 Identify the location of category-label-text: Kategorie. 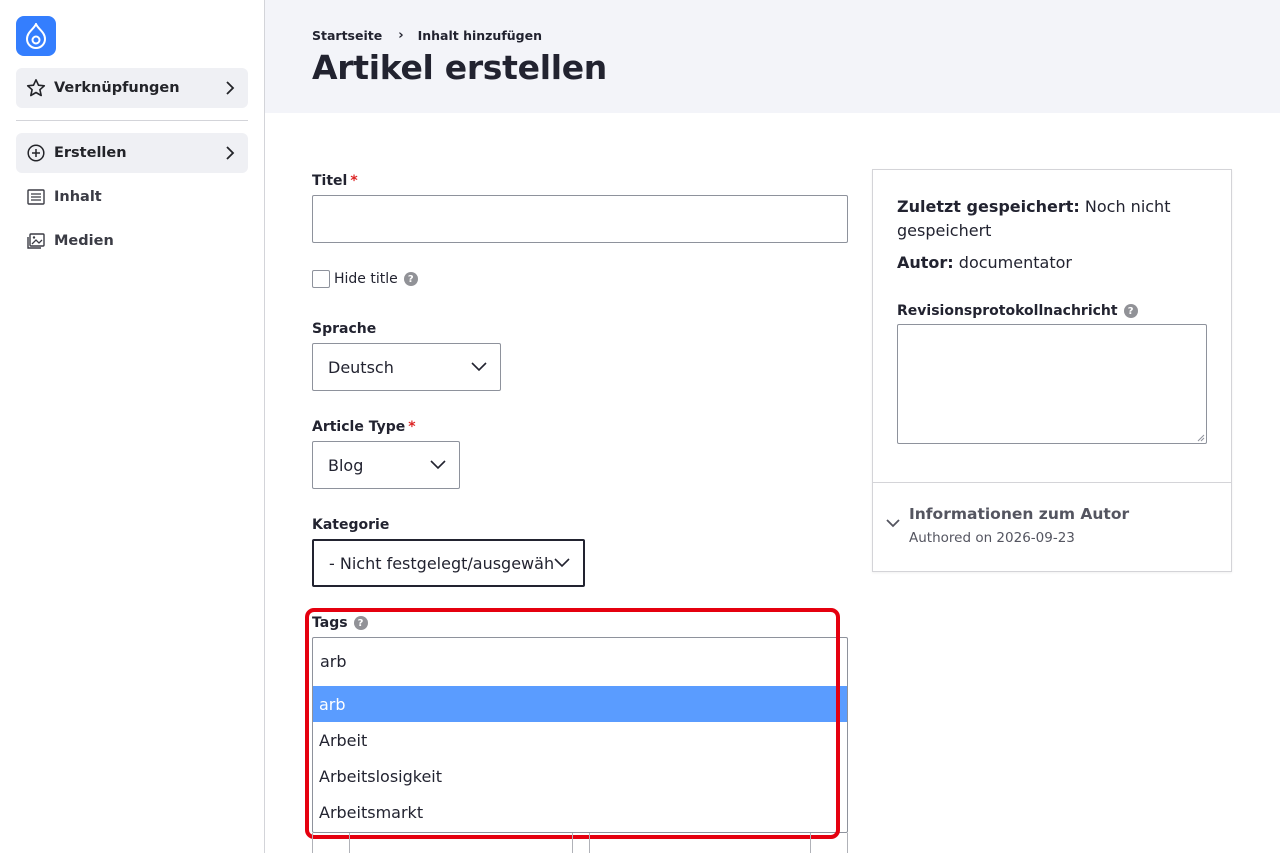
(351, 525).